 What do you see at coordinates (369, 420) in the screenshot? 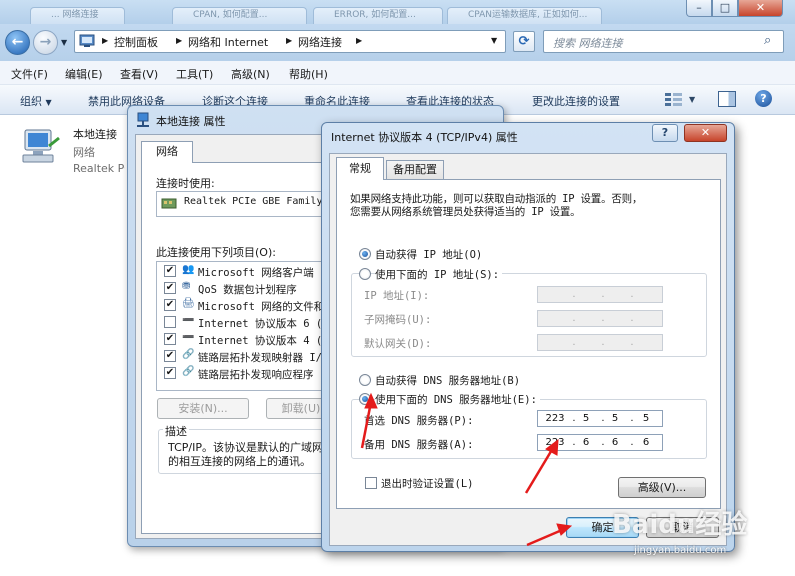
I see `arrow-to-manual-dns` at bounding box center [369, 420].